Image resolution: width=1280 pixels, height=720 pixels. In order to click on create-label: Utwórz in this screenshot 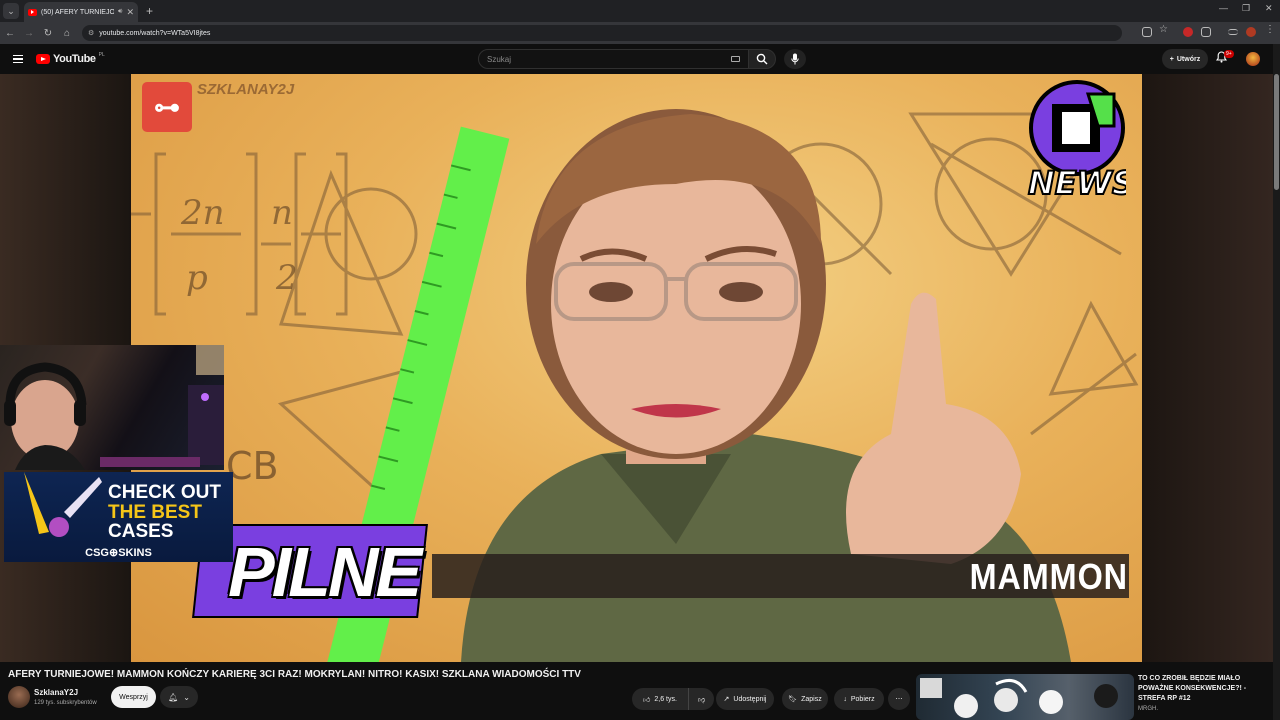, I will do `click(1188, 59)`.